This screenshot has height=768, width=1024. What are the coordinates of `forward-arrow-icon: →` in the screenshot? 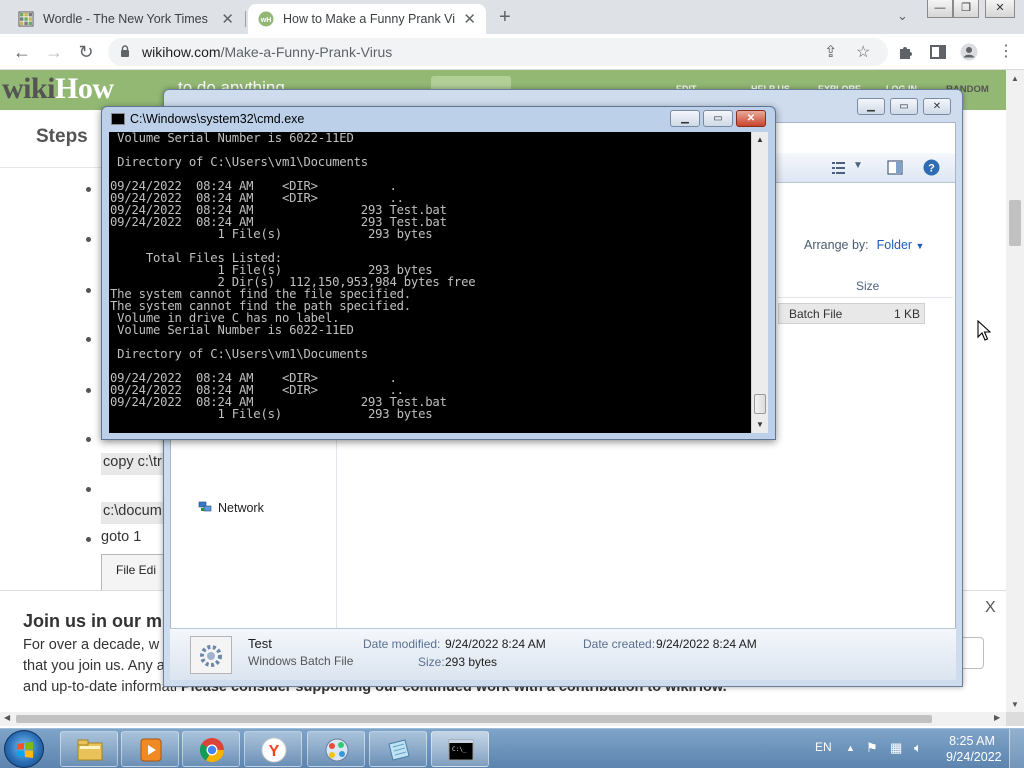 It's located at (54, 52).